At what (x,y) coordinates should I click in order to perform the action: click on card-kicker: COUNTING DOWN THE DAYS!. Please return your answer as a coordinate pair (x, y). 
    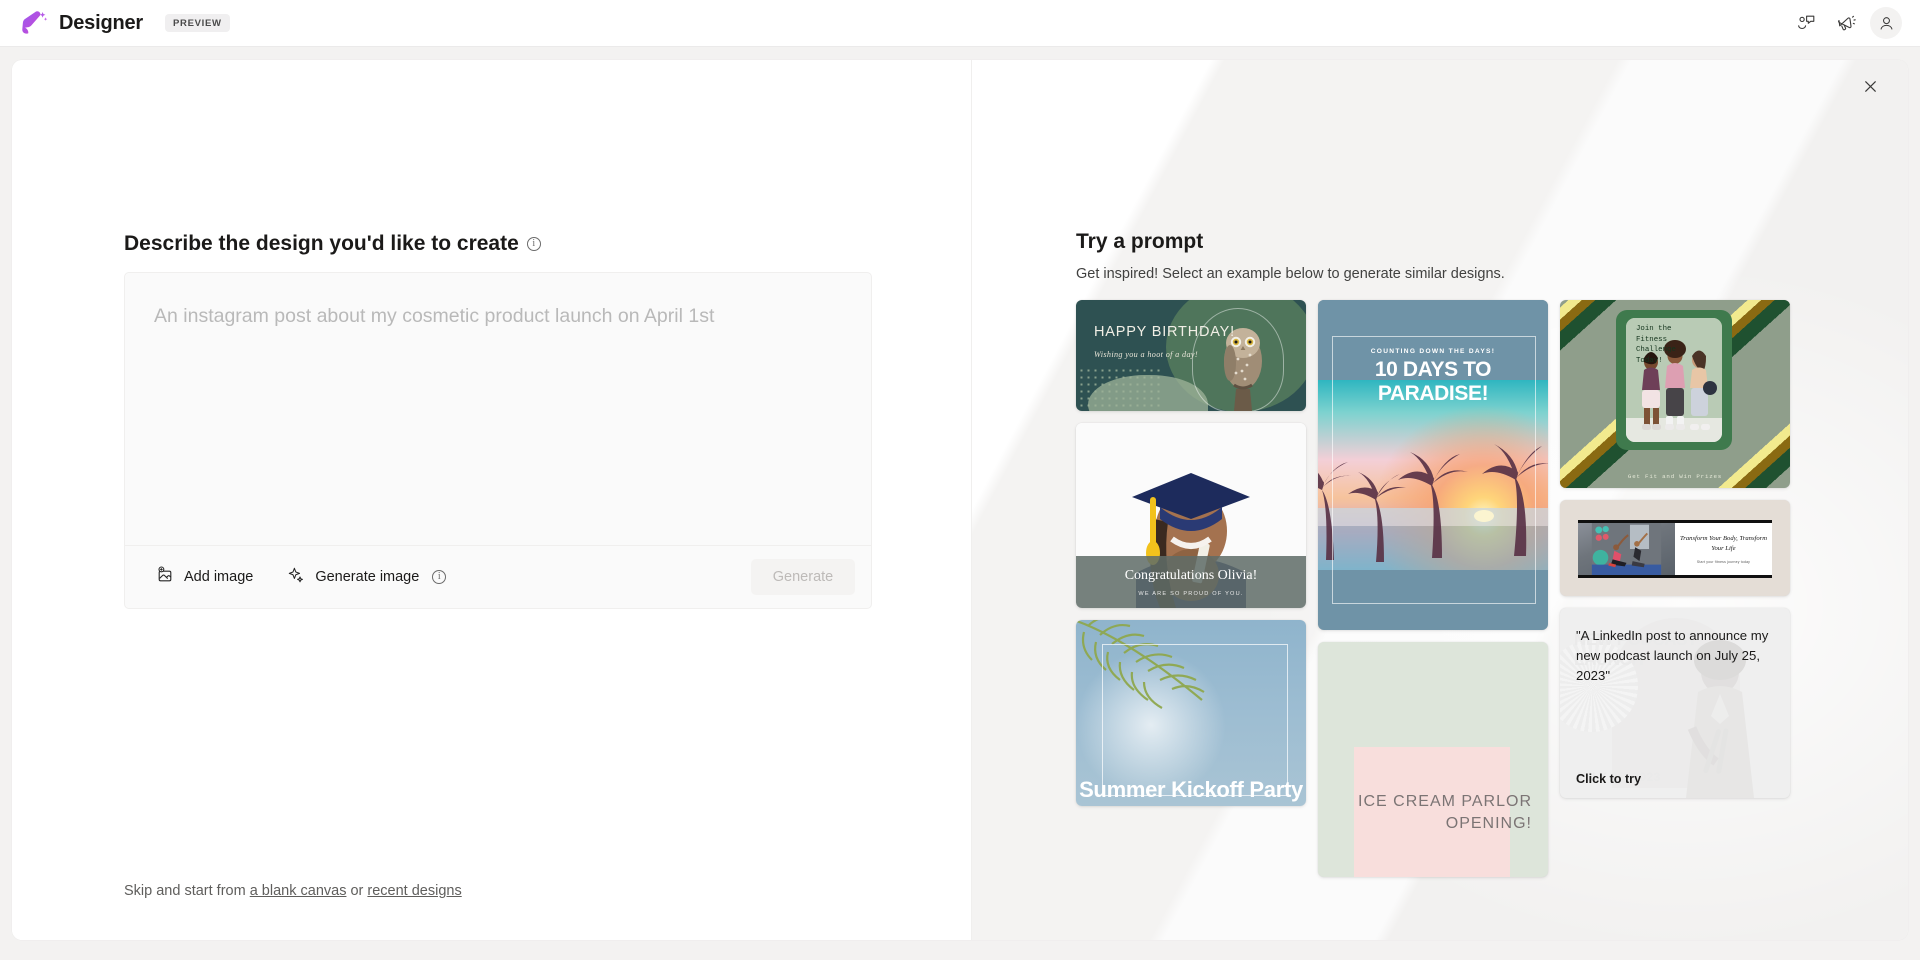
    Looking at the image, I should click on (1433, 351).